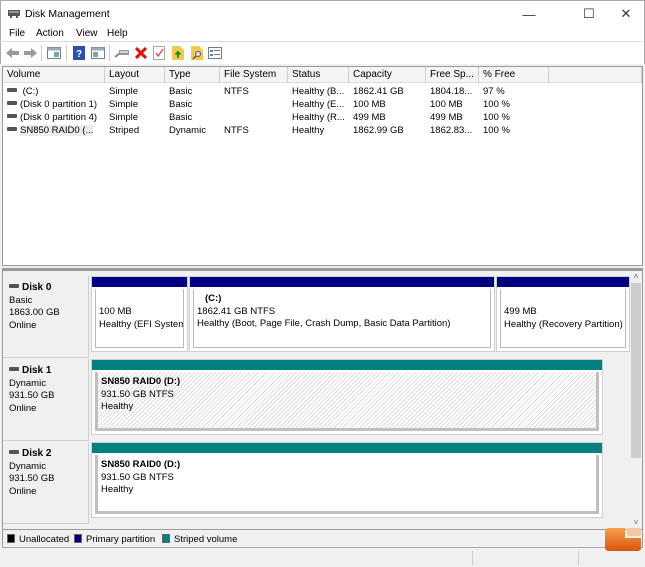  What do you see at coordinates (378, 130) in the screenshot?
I see `volume-capacity: 1862.99 GB` at bounding box center [378, 130].